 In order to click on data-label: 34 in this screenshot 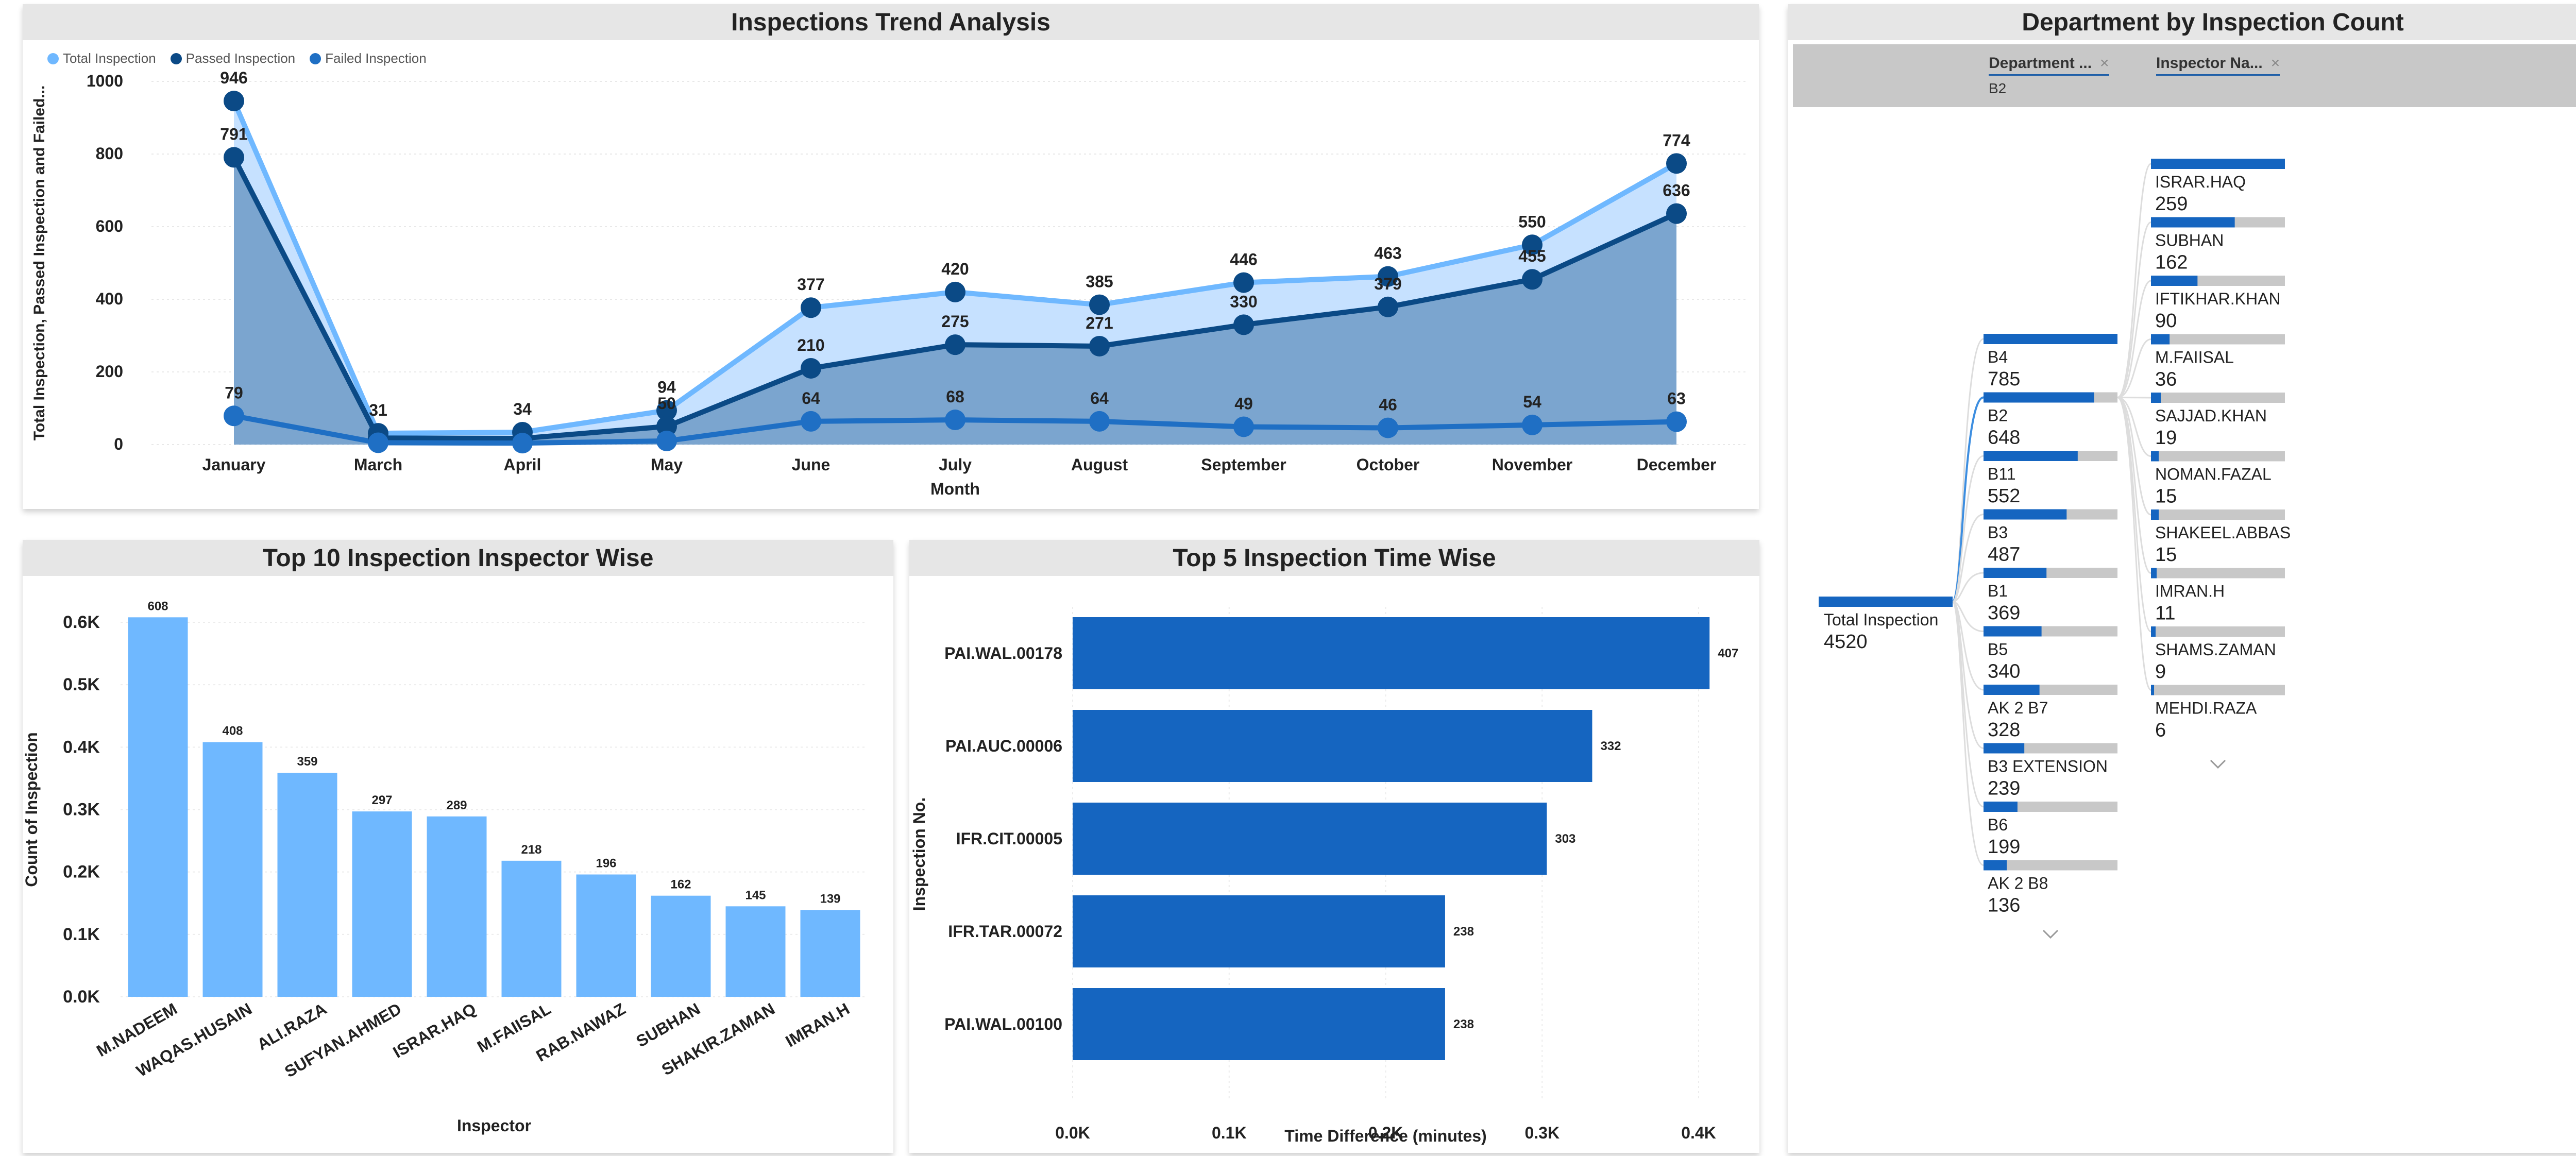, I will do `click(522, 409)`.